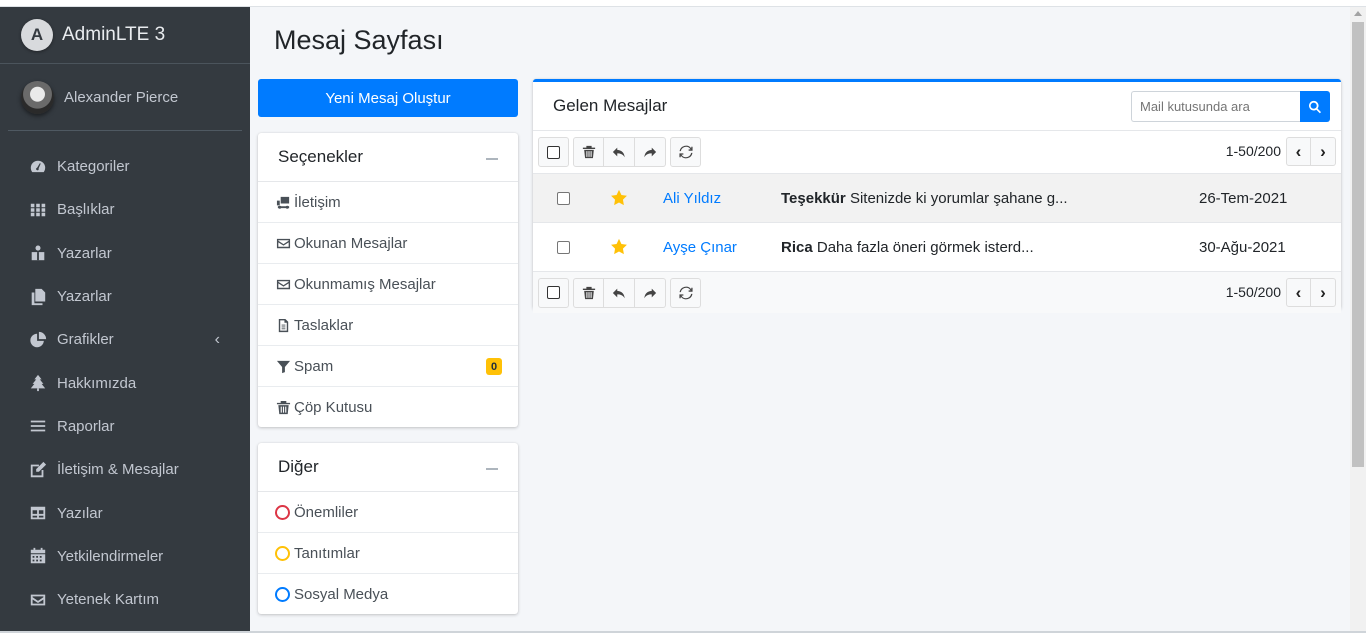  What do you see at coordinates (365, 284) in the screenshot?
I see `folder-label: Okunmamış Mesajlar` at bounding box center [365, 284].